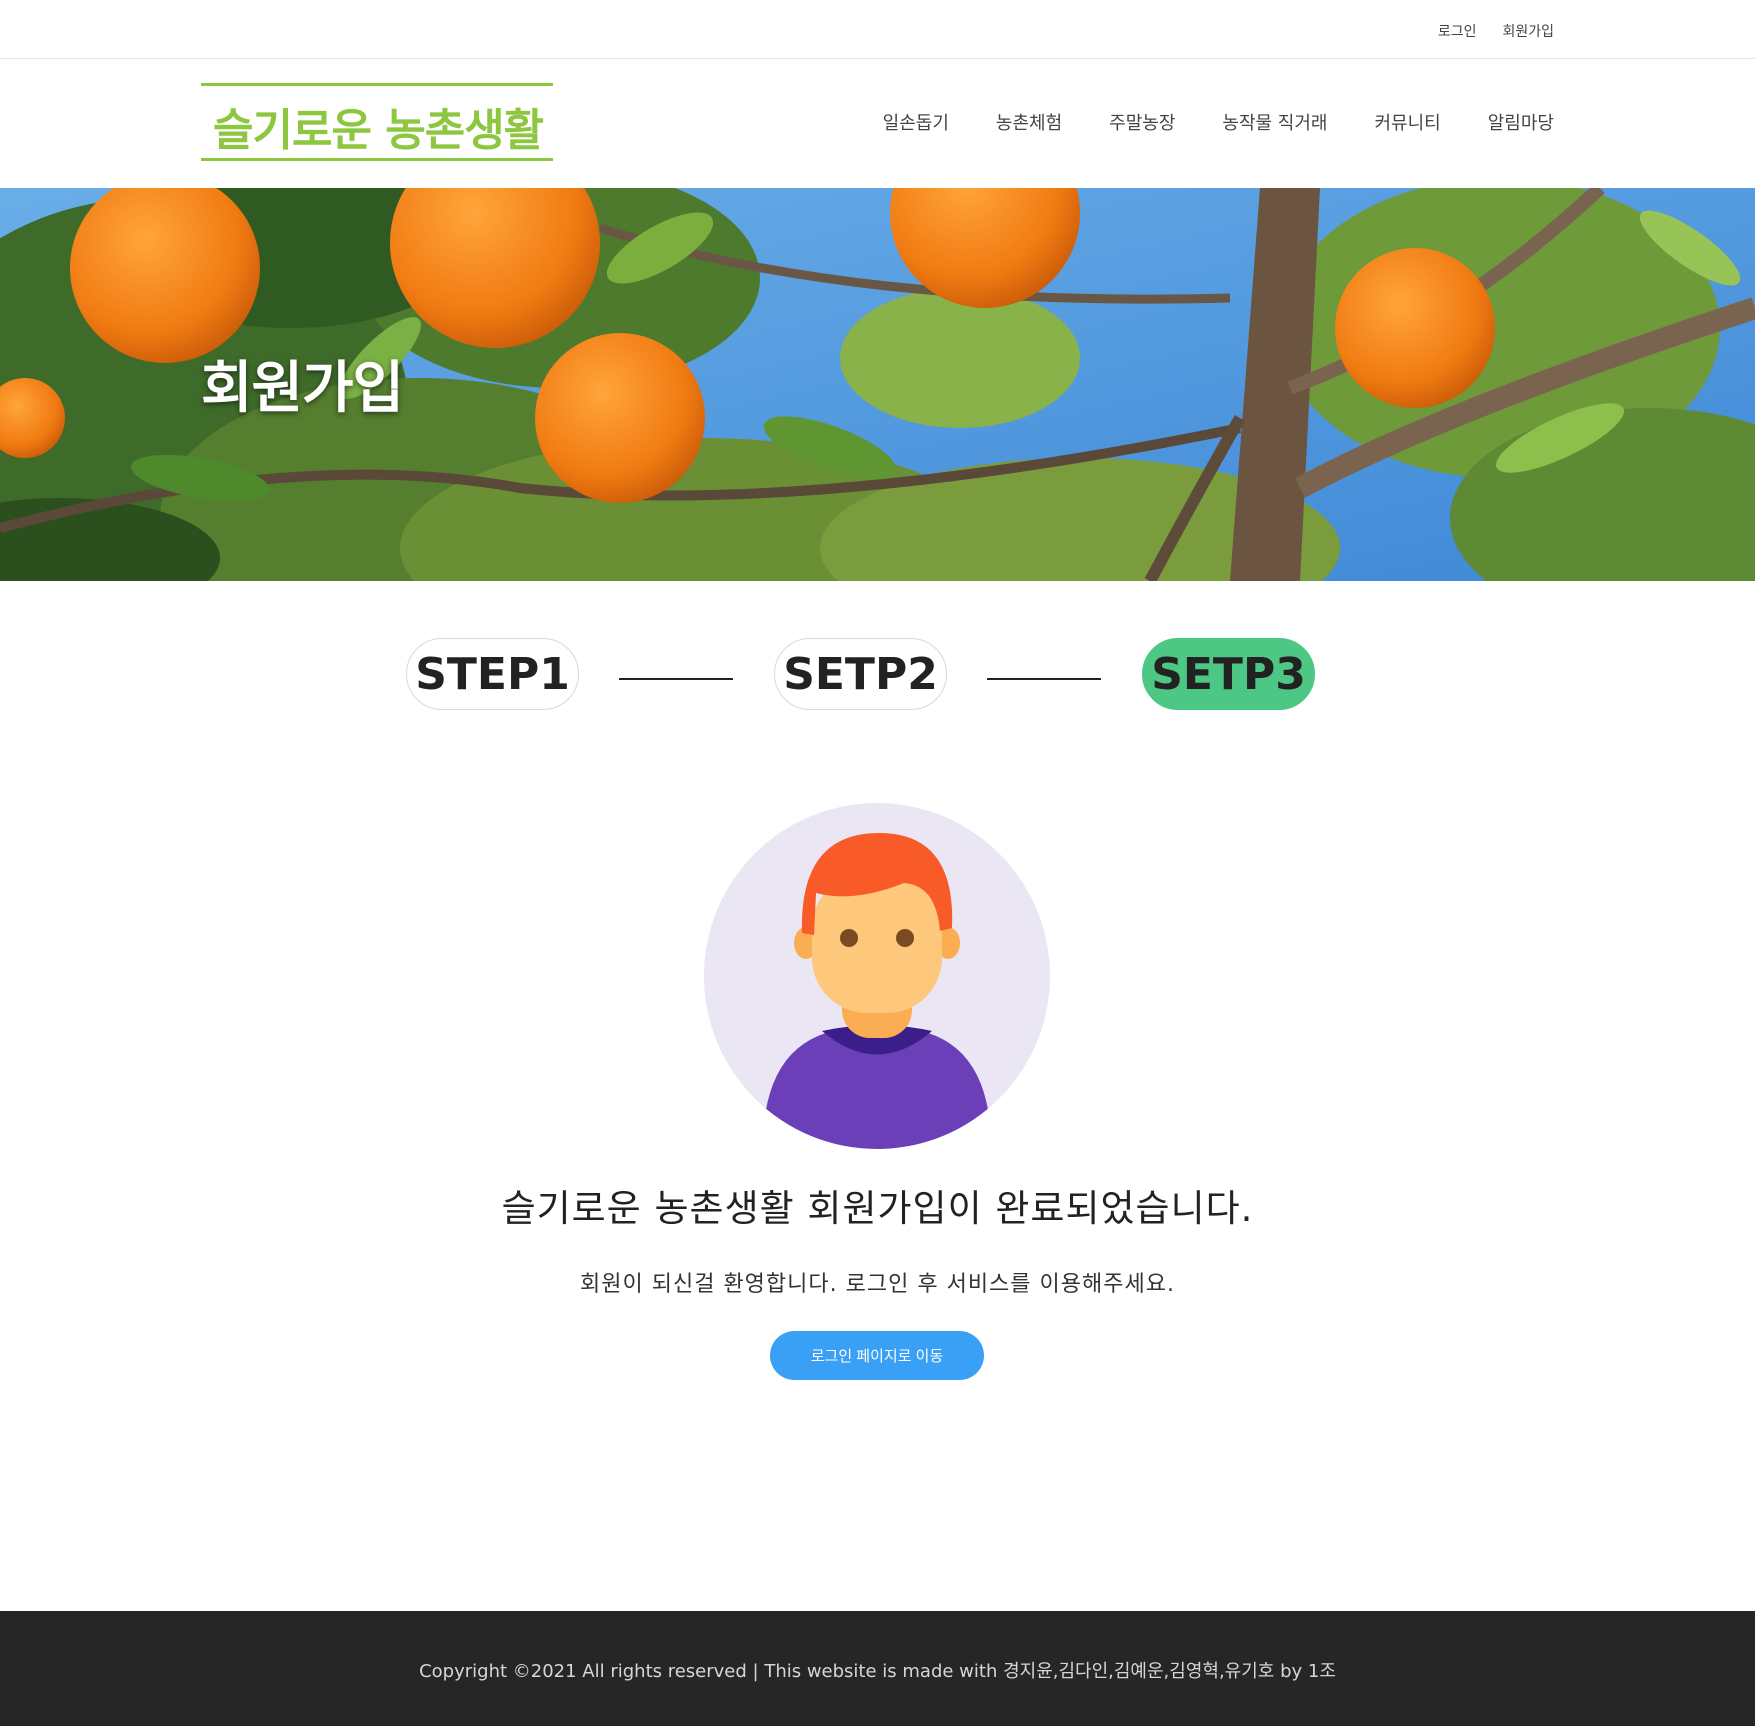  What do you see at coordinates (1218, 122) in the screenshot?
I see `main-nav: 일손돕기 농촌체험 주말농장 농작물 직거래 커뮤니티 알림마당` at bounding box center [1218, 122].